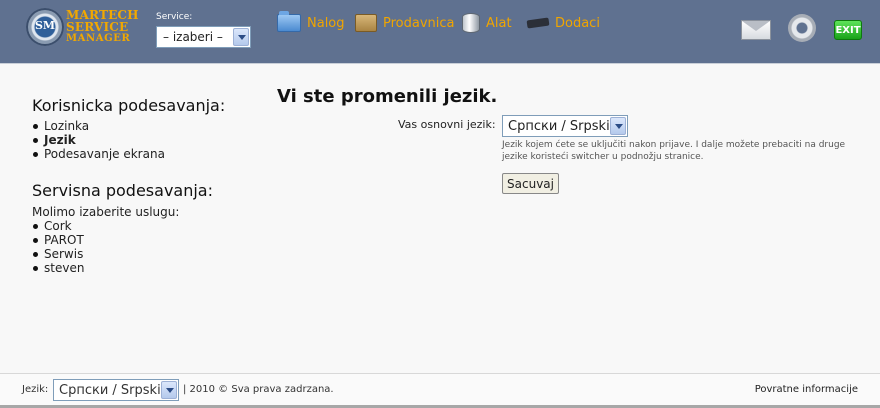 The height and width of the screenshot is (408, 880). I want to click on service-select: – izaberi –, so click(203, 37).